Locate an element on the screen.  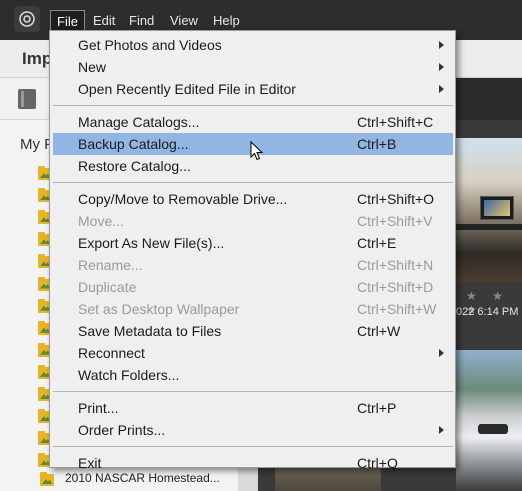
folder-icon is located at coordinates (47, 479).